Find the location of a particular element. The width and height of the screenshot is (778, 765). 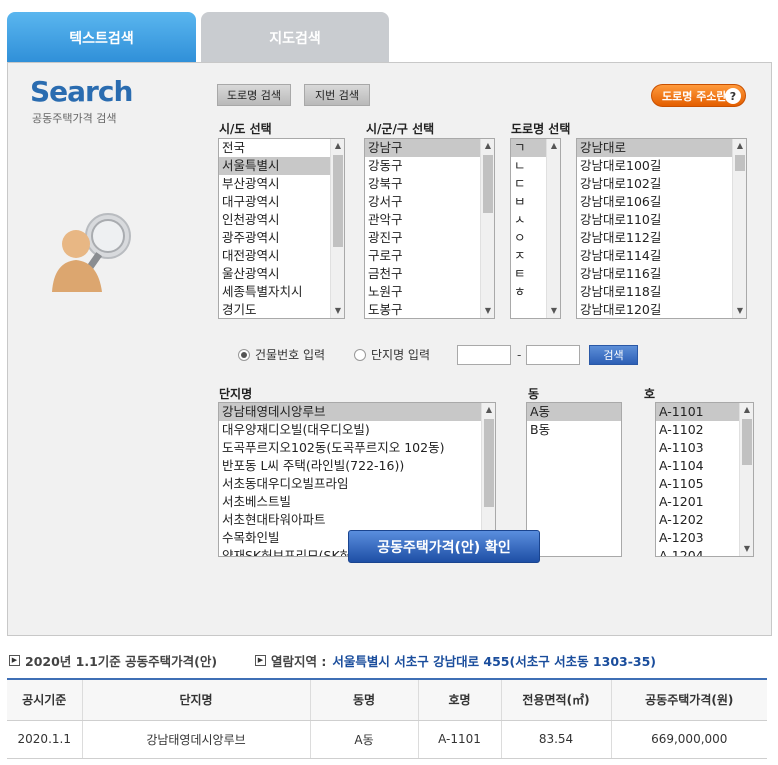

sido-list-item: 전국 is located at coordinates (274, 148).